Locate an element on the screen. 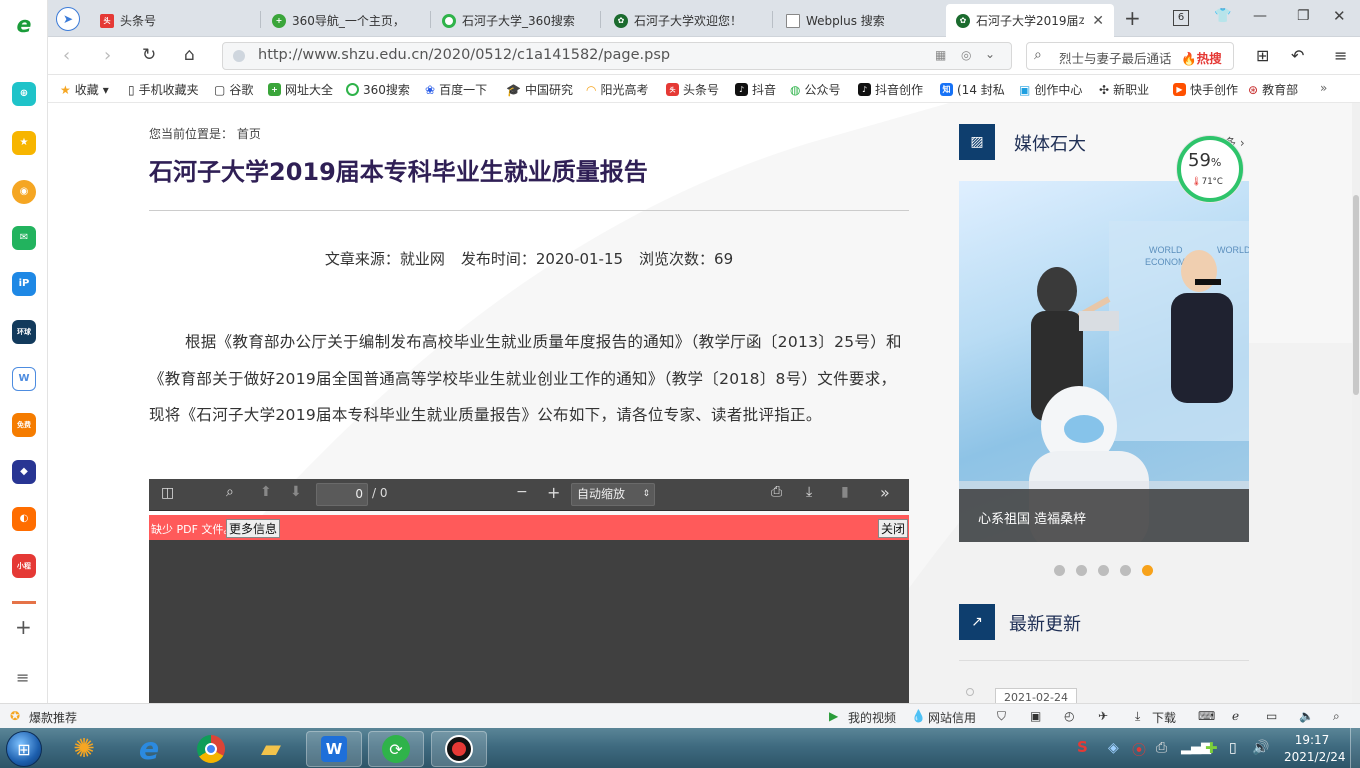 The width and height of the screenshot is (1360, 768). site-trust-label: 网站信用 is located at coordinates (952, 717).